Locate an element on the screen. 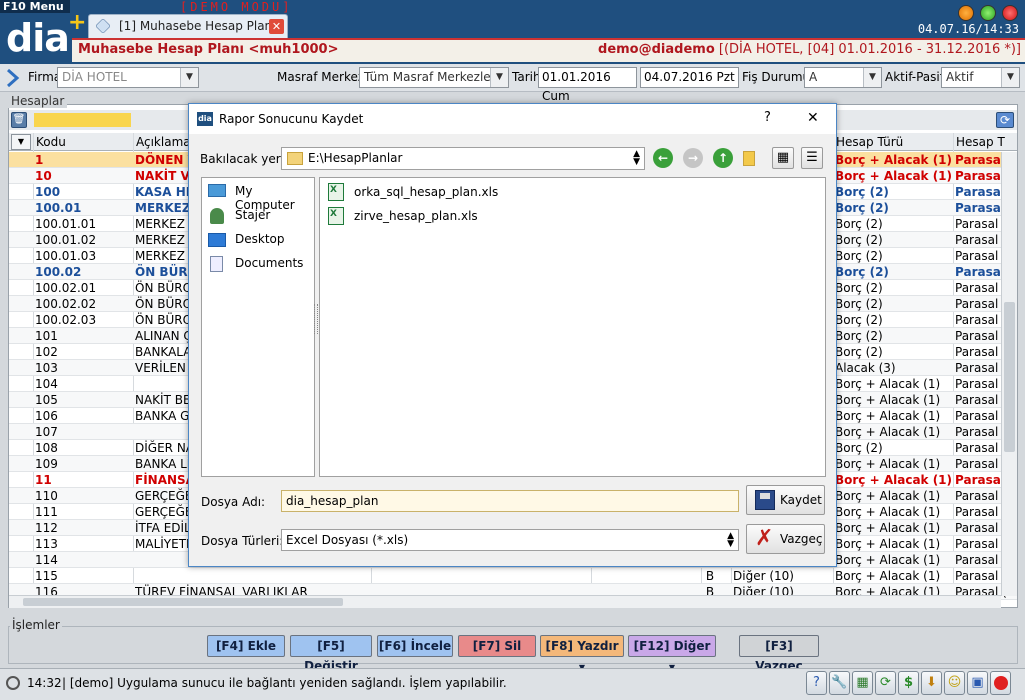 Image resolution: width=1025 pixels, height=700 pixels. file-item: zirve_hesap_plan.xls is located at coordinates (416, 216).